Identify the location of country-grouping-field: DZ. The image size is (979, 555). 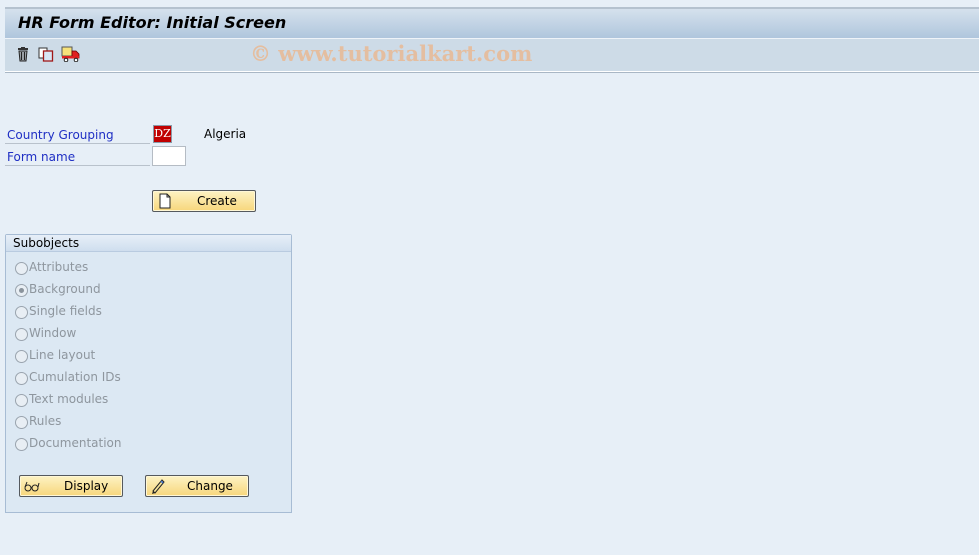
(162, 134).